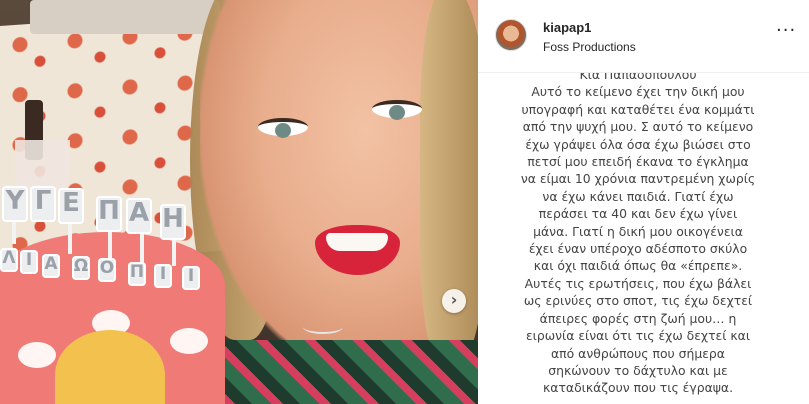 The image size is (809, 404). I want to click on cake-letter: Υ, so click(15, 204).